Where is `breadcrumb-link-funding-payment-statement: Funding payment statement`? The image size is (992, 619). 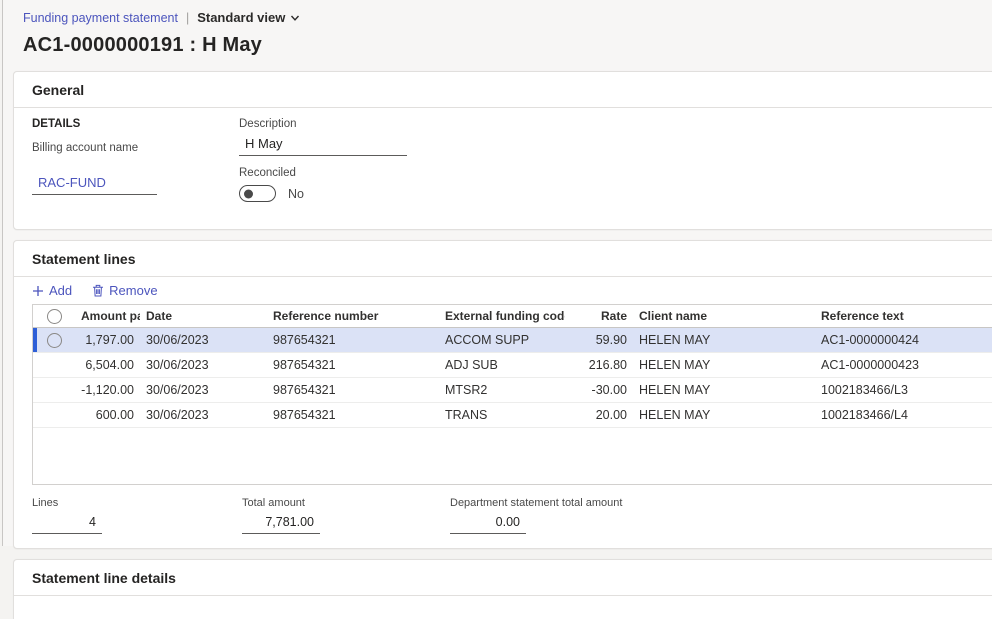 breadcrumb-link-funding-payment-statement: Funding payment statement is located at coordinates (100, 18).